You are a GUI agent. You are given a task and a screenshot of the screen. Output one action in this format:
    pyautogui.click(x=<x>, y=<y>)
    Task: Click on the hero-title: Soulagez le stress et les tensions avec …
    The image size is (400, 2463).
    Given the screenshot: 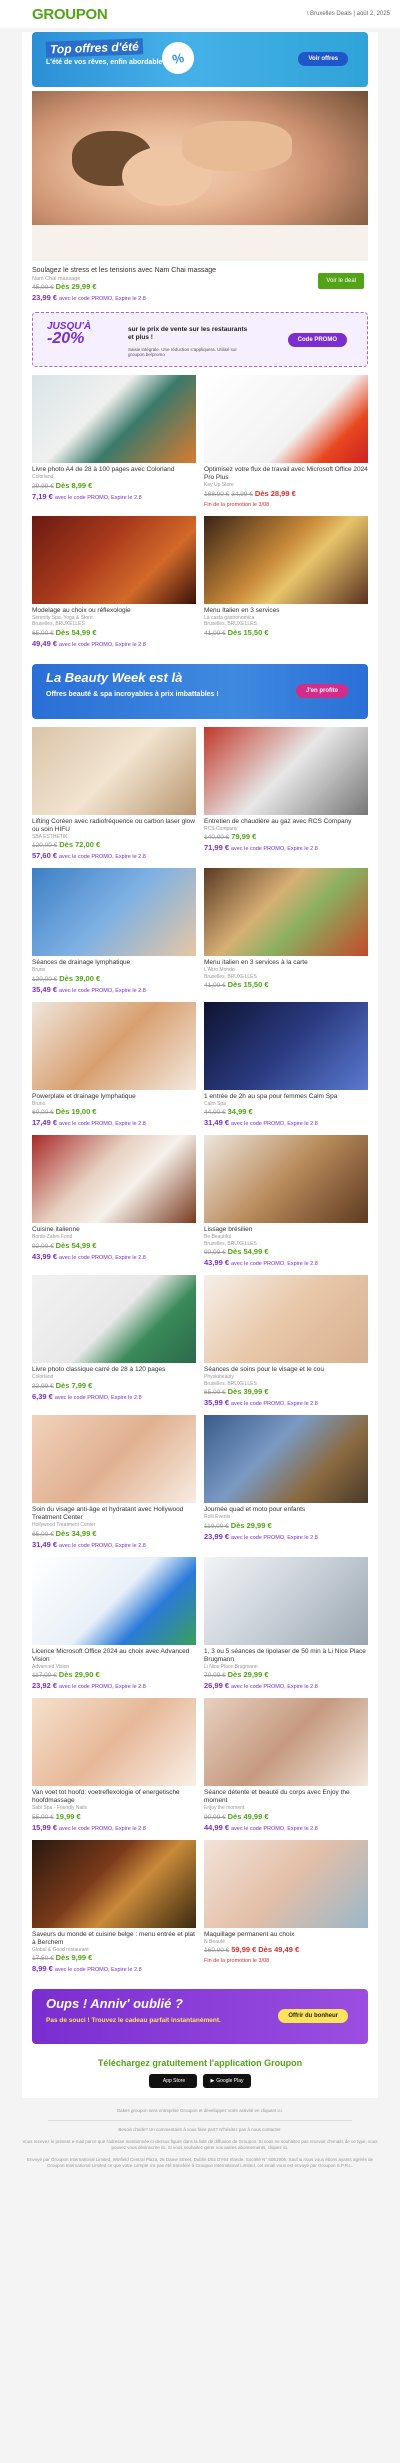 What is the action you would take?
    pyautogui.click(x=162, y=270)
    